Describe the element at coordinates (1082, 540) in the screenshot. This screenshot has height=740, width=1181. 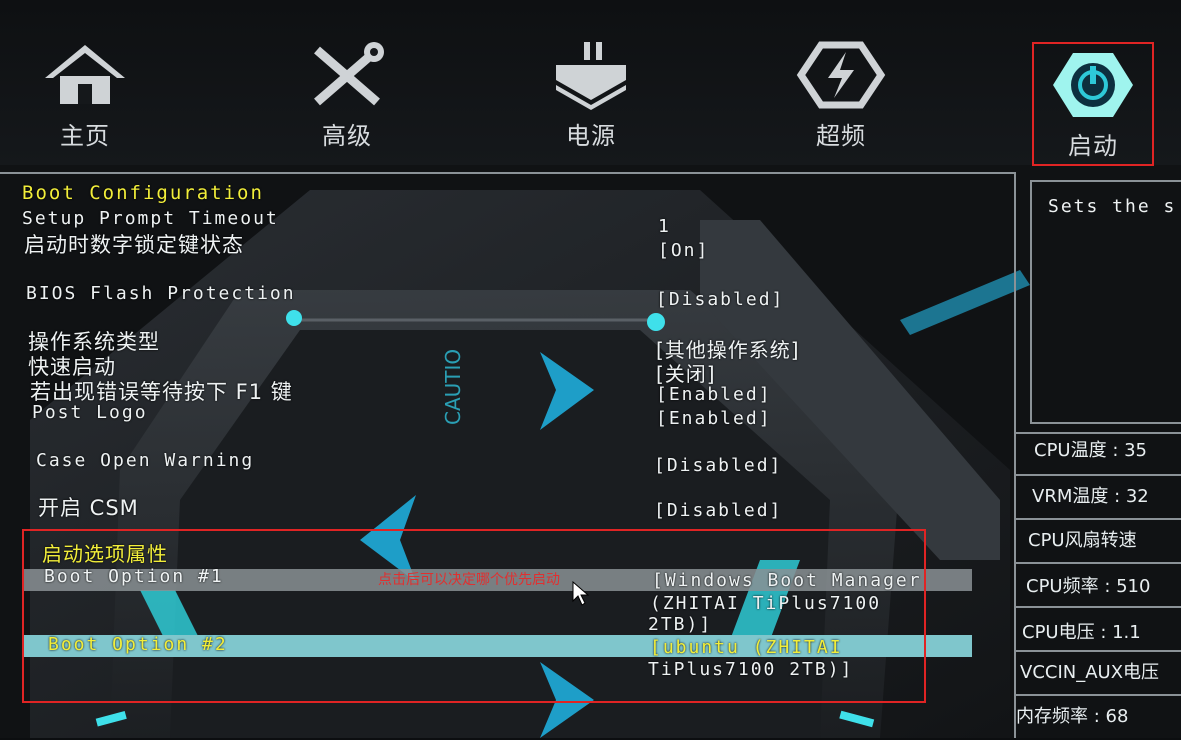
I see `stat-cpu-fan: CPU风扇转速` at that location.